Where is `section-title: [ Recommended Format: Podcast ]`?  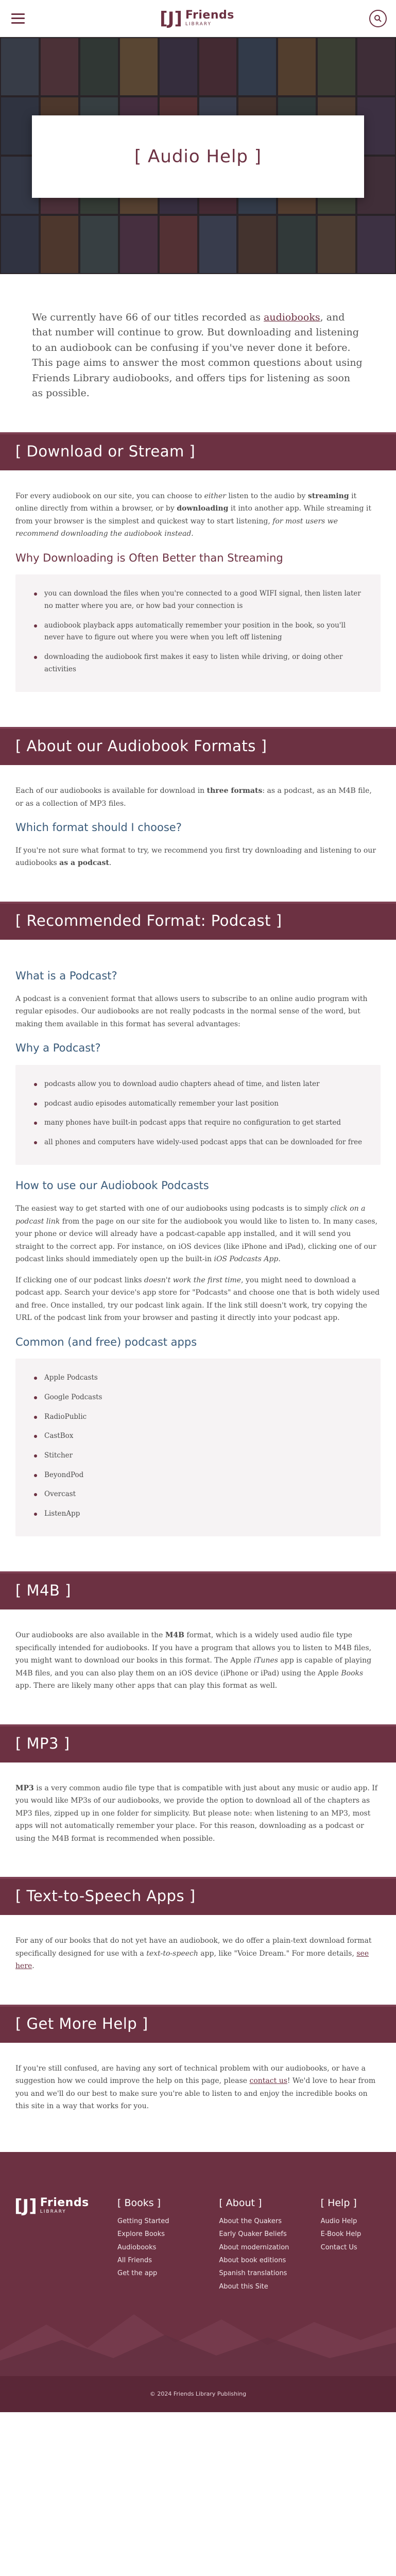 section-title: [ Recommended Format: Podcast ] is located at coordinates (148, 920).